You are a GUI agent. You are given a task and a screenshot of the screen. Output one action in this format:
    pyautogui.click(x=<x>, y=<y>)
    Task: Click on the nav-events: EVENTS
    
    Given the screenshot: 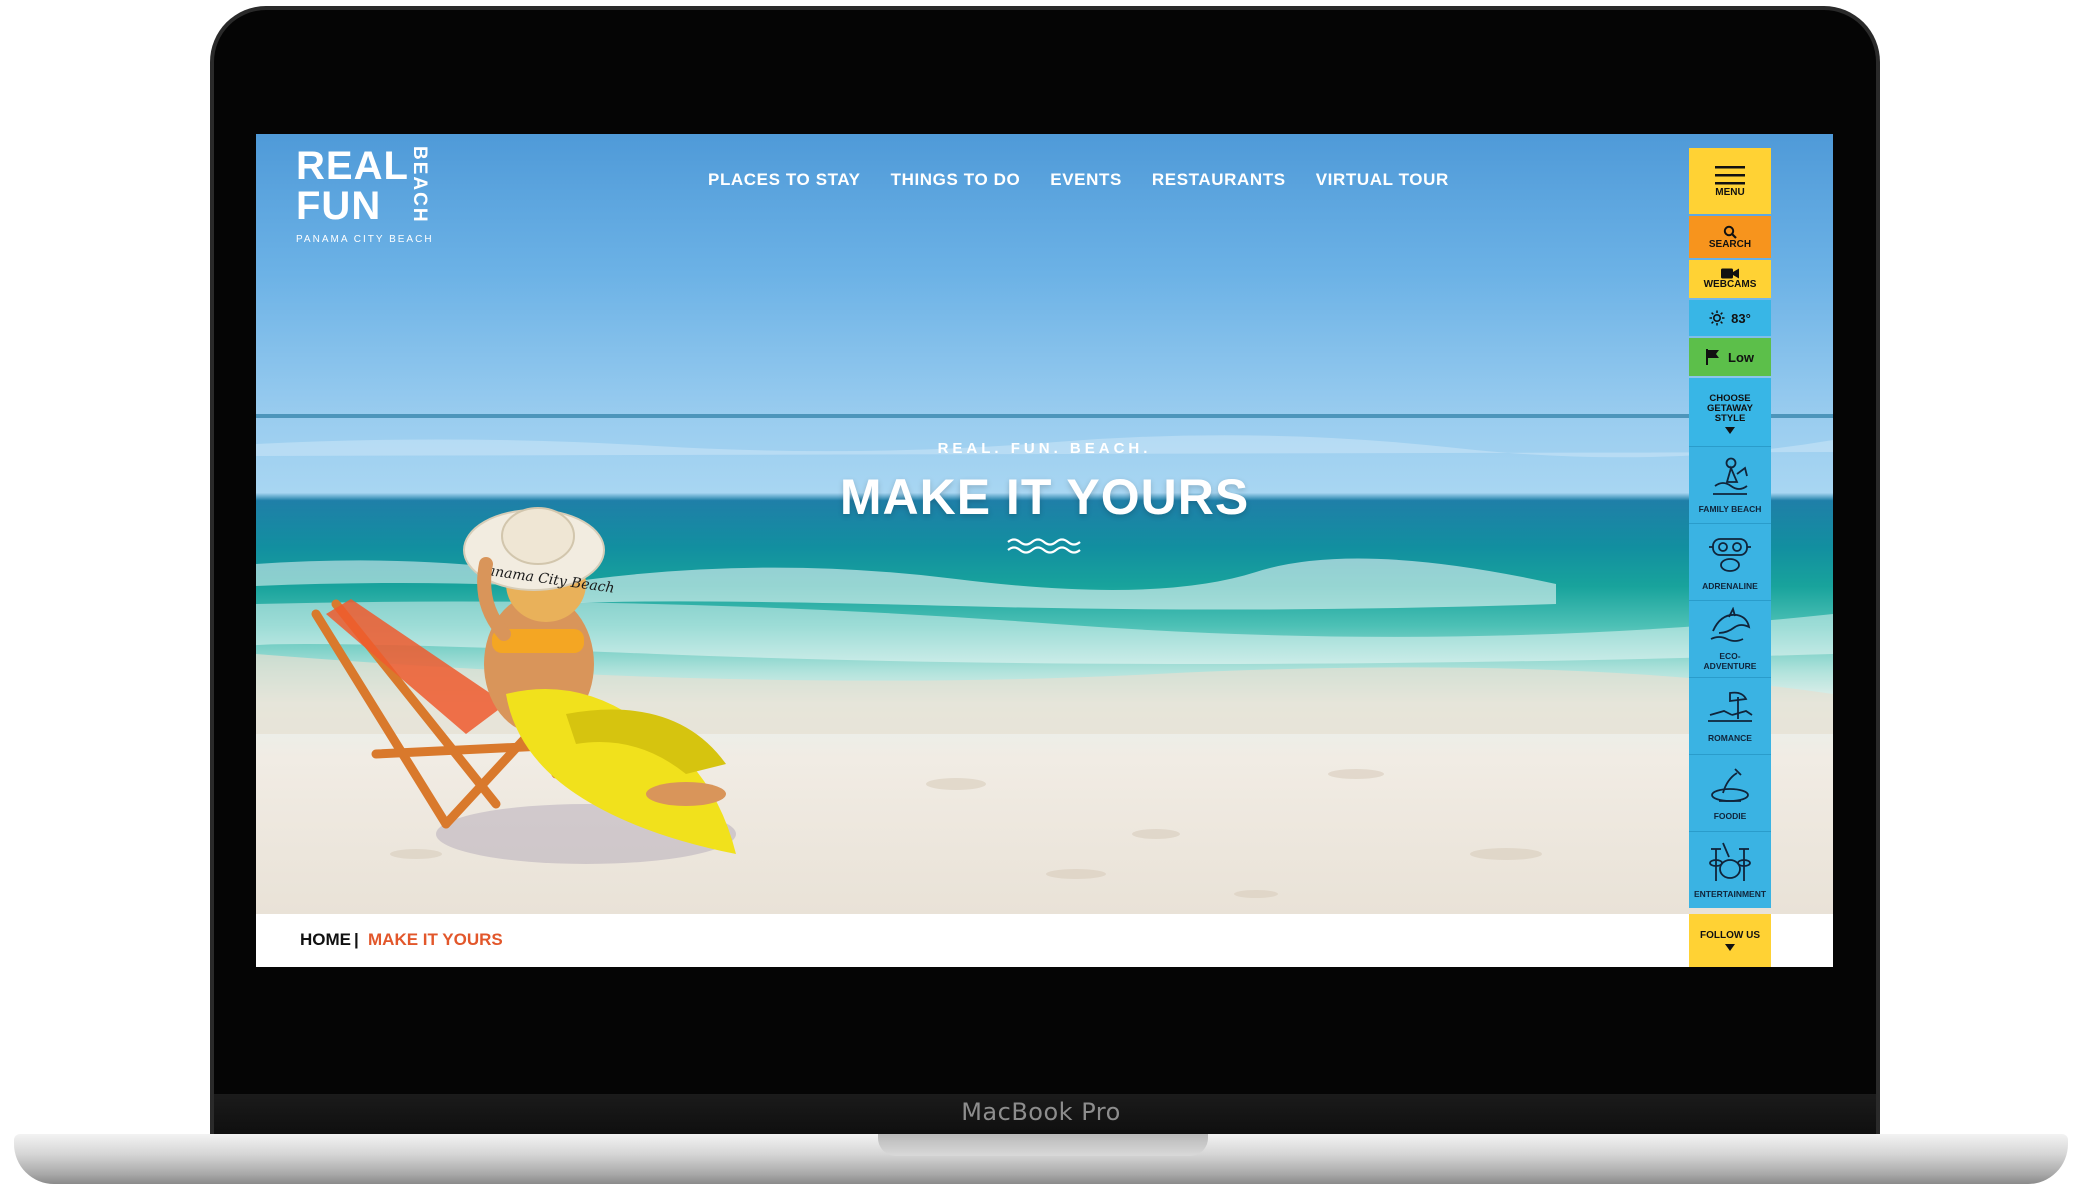 What is the action you would take?
    pyautogui.click(x=1086, y=180)
    